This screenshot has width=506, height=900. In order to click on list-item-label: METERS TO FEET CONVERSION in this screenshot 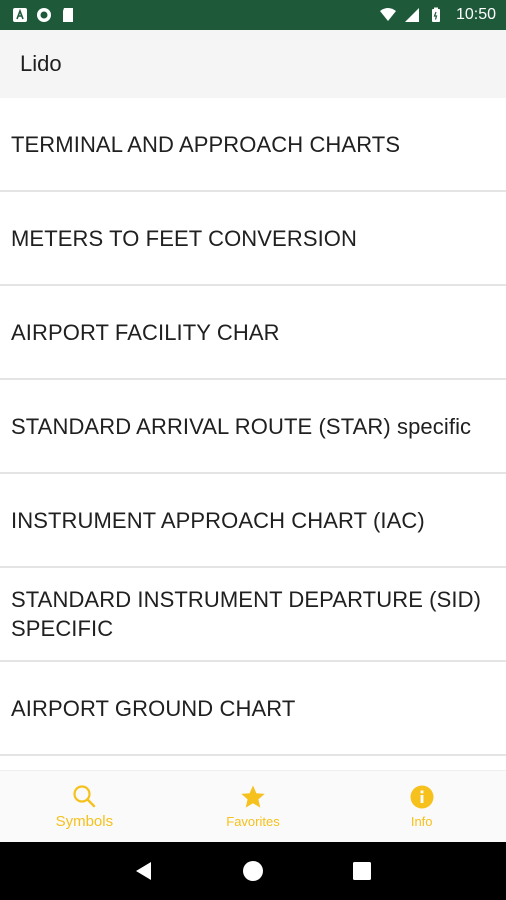, I will do `click(184, 238)`.